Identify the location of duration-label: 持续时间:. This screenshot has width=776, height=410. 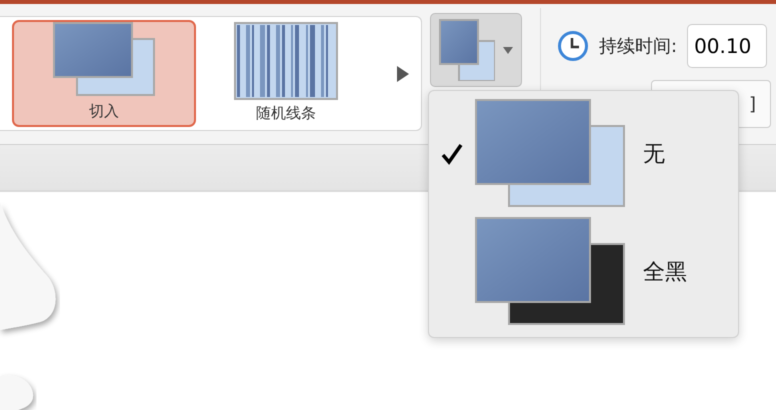
(638, 46).